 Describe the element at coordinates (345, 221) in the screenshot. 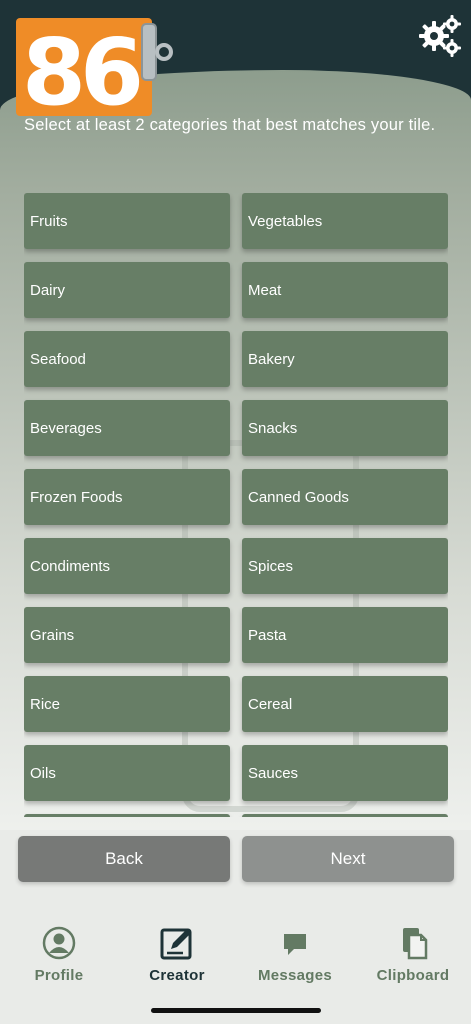

I see `category-vegetables: Vegetables` at that location.